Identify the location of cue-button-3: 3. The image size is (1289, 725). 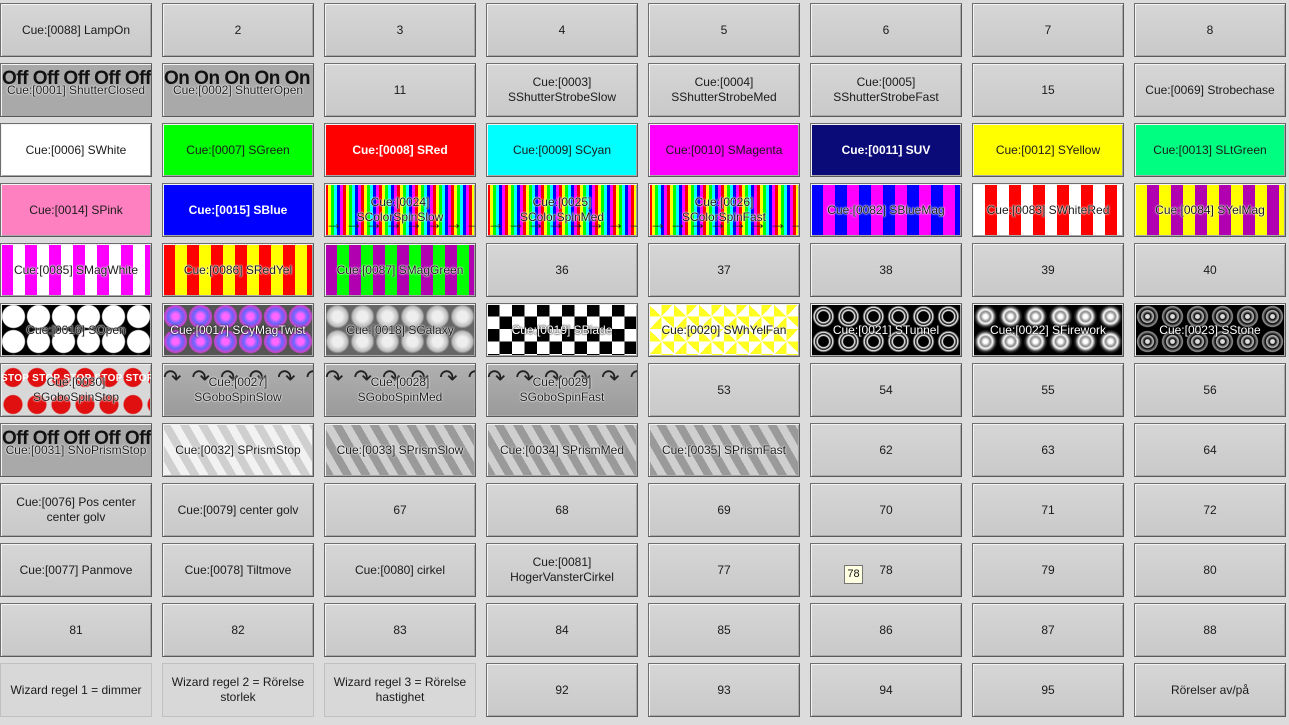
(400, 30).